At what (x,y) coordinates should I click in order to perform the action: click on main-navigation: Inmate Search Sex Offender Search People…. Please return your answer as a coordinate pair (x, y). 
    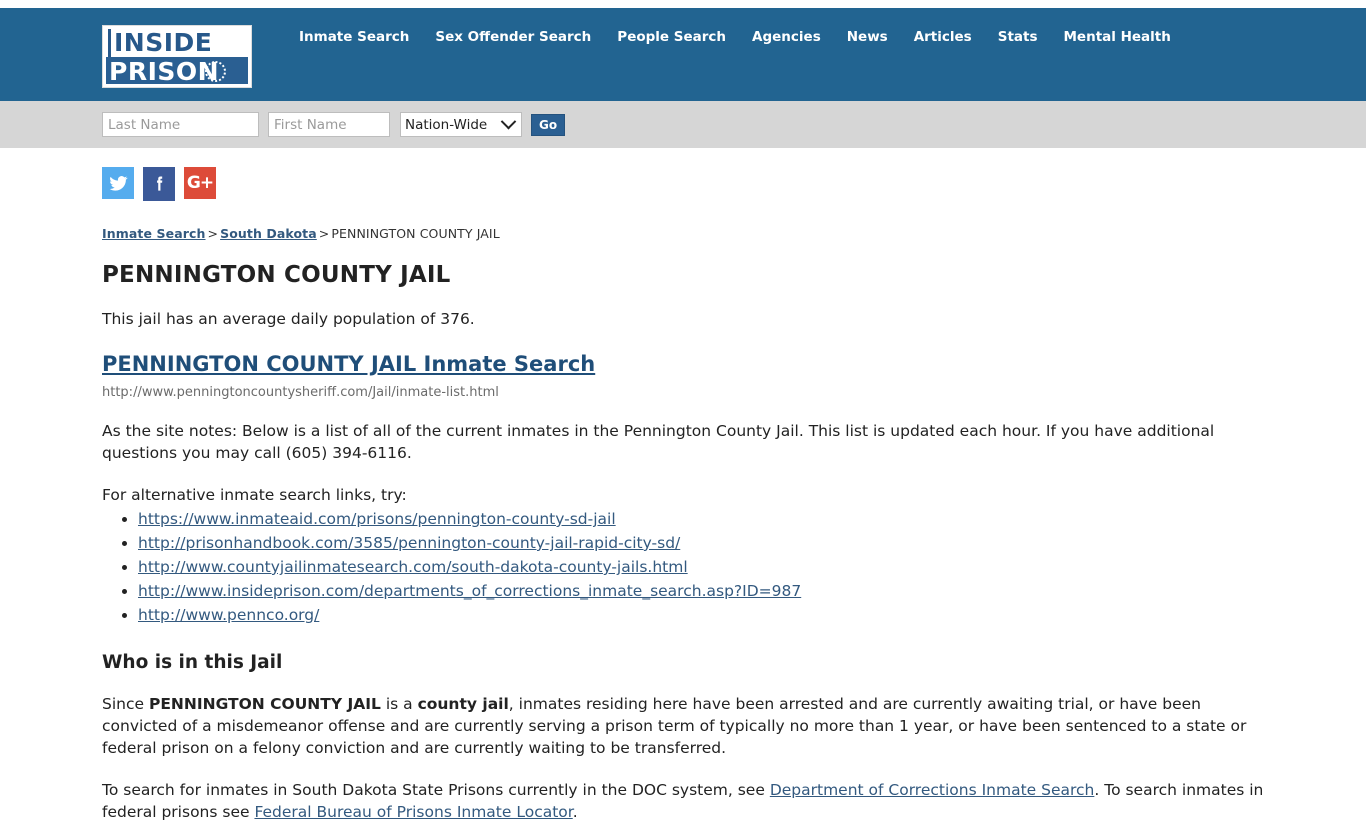
    Looking at the image, I should click on (735, 37).